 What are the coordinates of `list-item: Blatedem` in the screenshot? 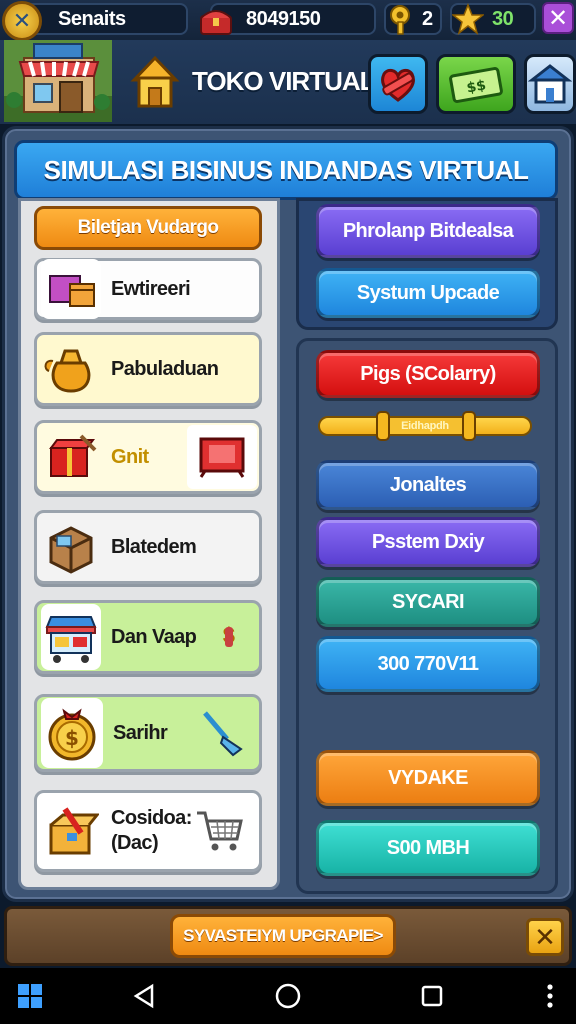 It's located at (148, 547).